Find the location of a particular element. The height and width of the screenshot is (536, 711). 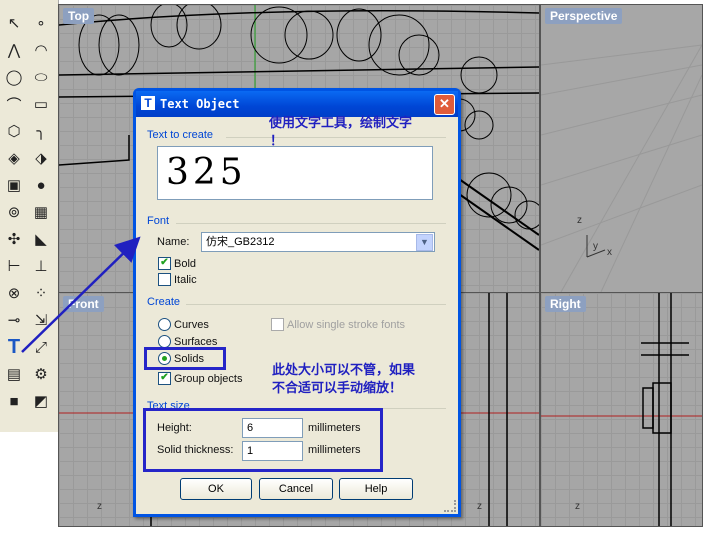

annotation-arrow is located at coordinates (81, 294).